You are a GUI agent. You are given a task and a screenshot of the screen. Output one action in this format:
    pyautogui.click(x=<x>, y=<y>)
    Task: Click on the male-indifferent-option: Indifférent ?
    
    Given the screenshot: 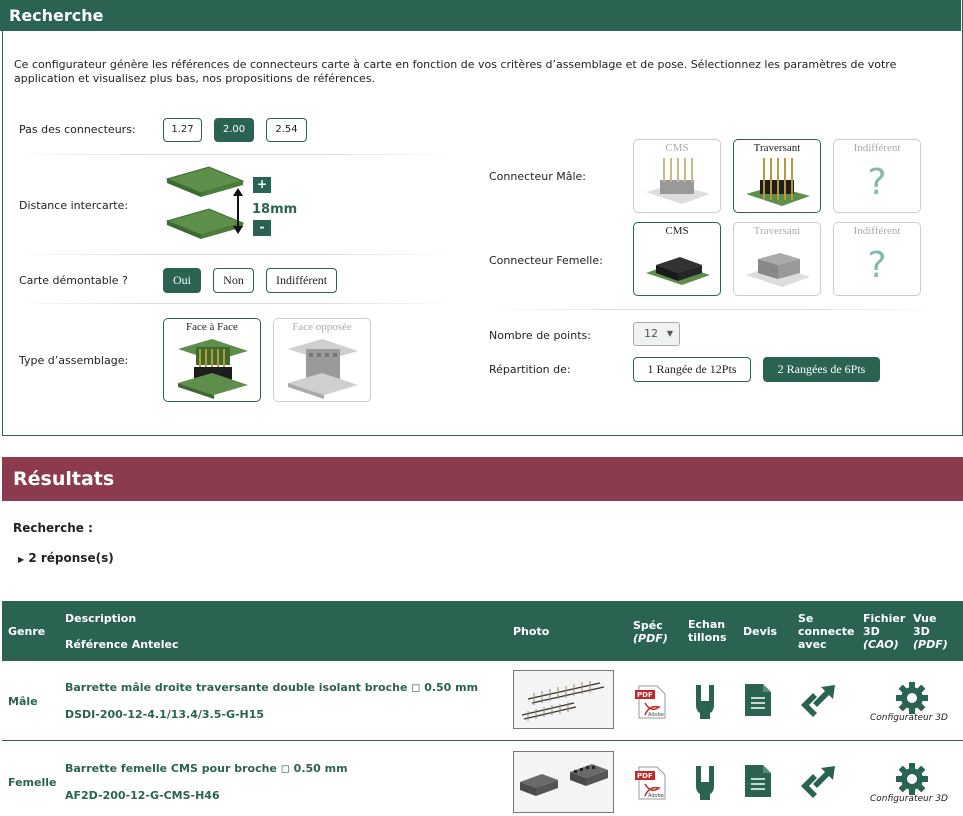 What is the action you would take?
    pyautogui.click(x=877, y=176)
    